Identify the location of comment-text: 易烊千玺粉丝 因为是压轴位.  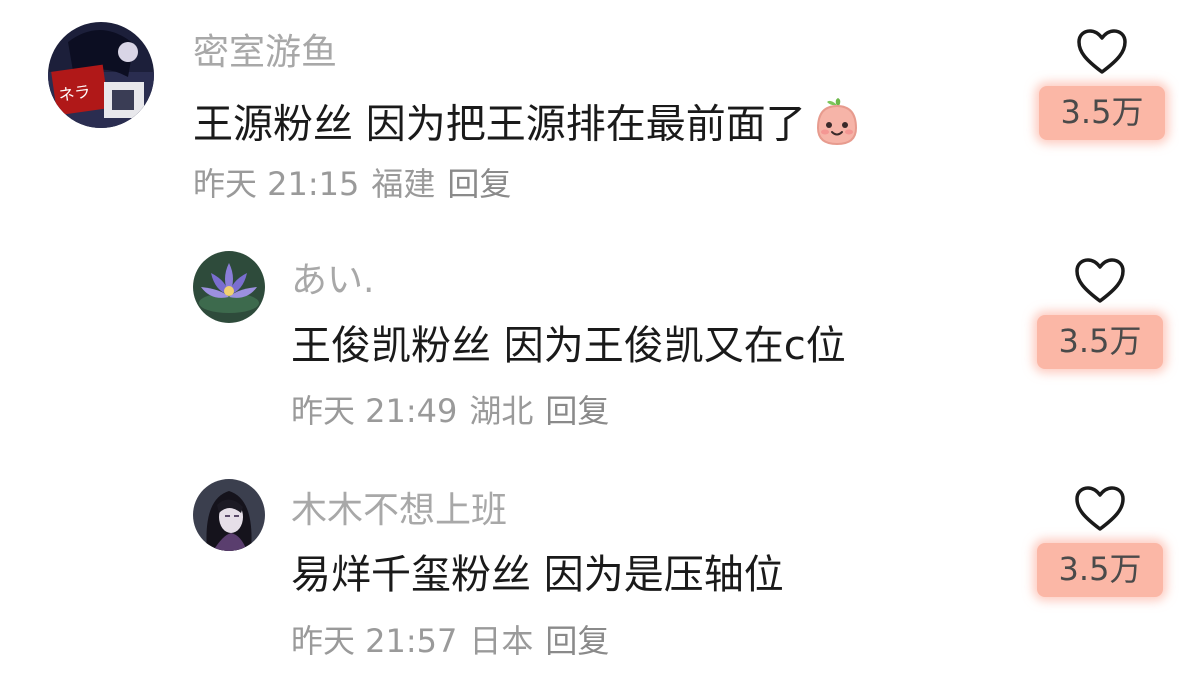
(537, 575).